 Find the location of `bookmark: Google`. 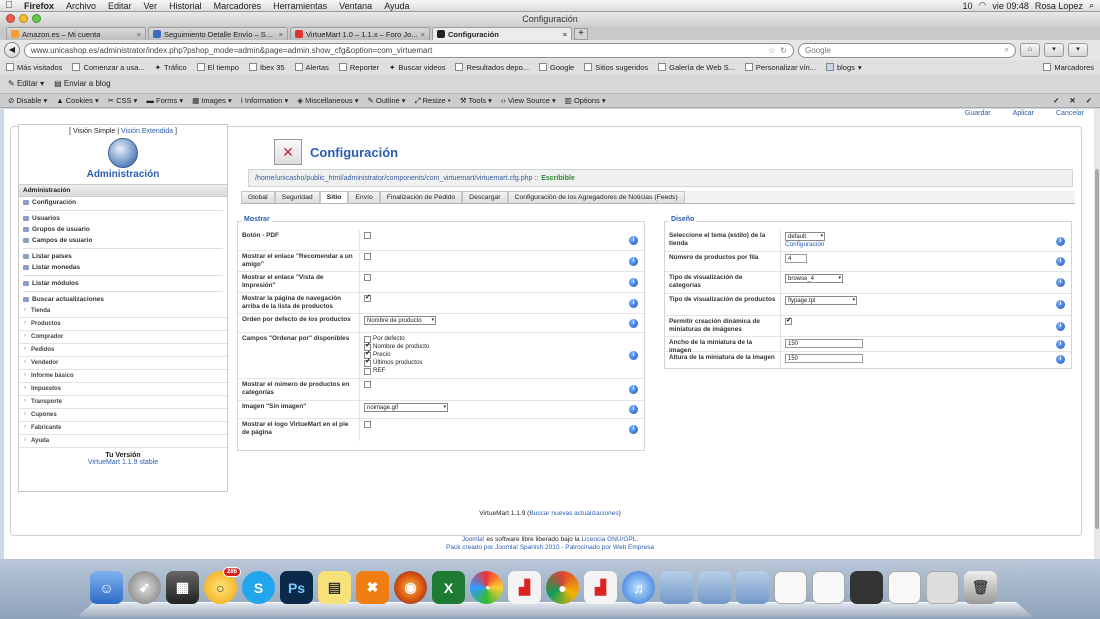

bookmark: Google is located at coordinates (556, 67).